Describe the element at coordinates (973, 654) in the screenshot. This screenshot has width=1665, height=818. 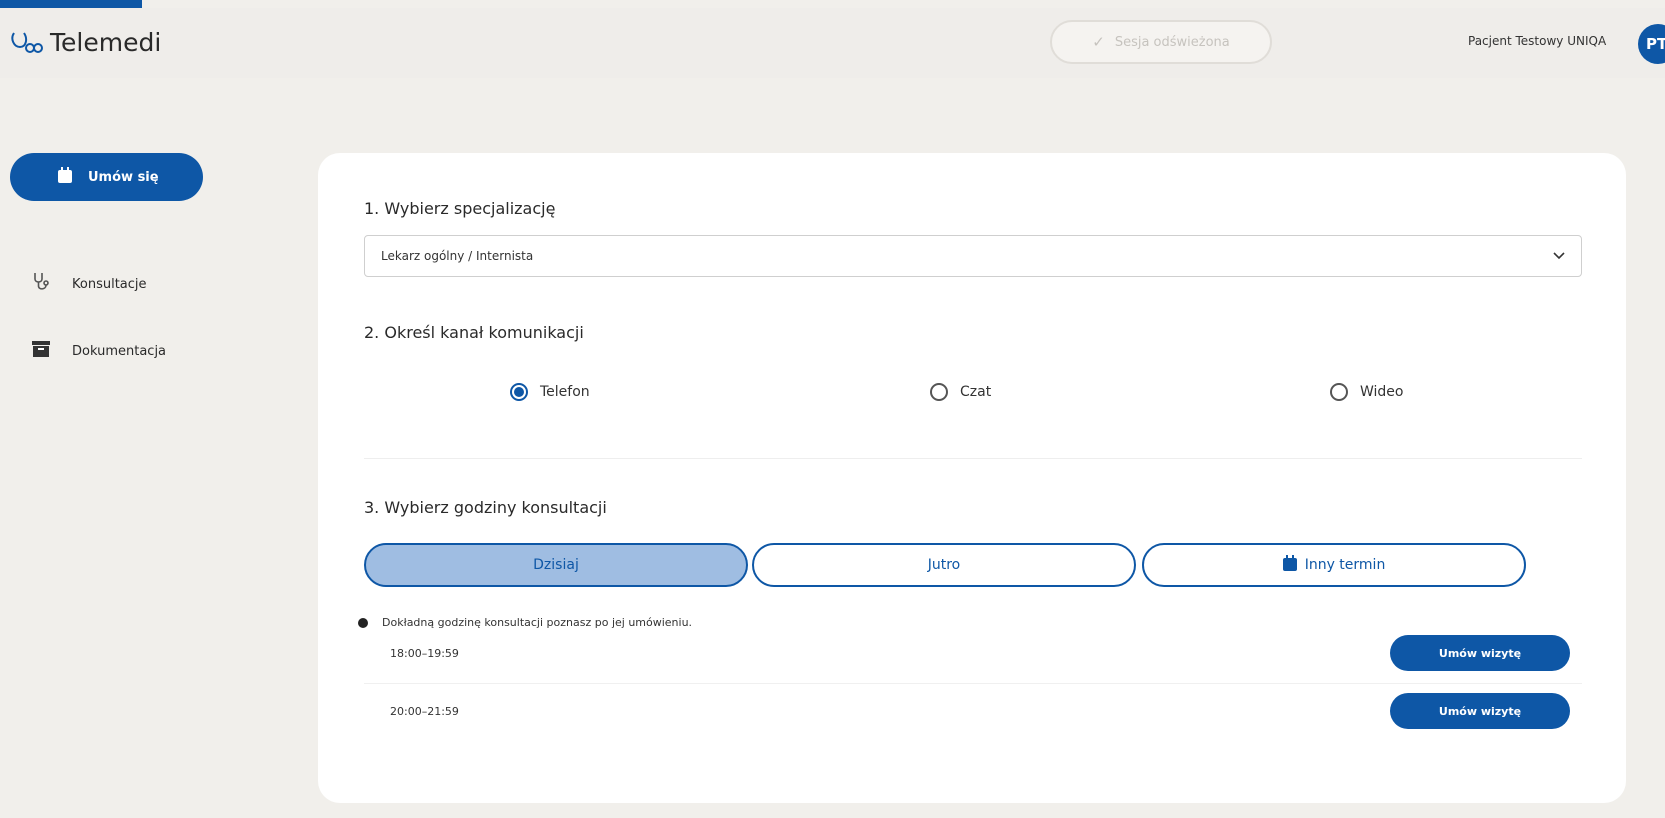
I see `time-slot-row: 18:00–19:59 Umów wizytę` at that location.